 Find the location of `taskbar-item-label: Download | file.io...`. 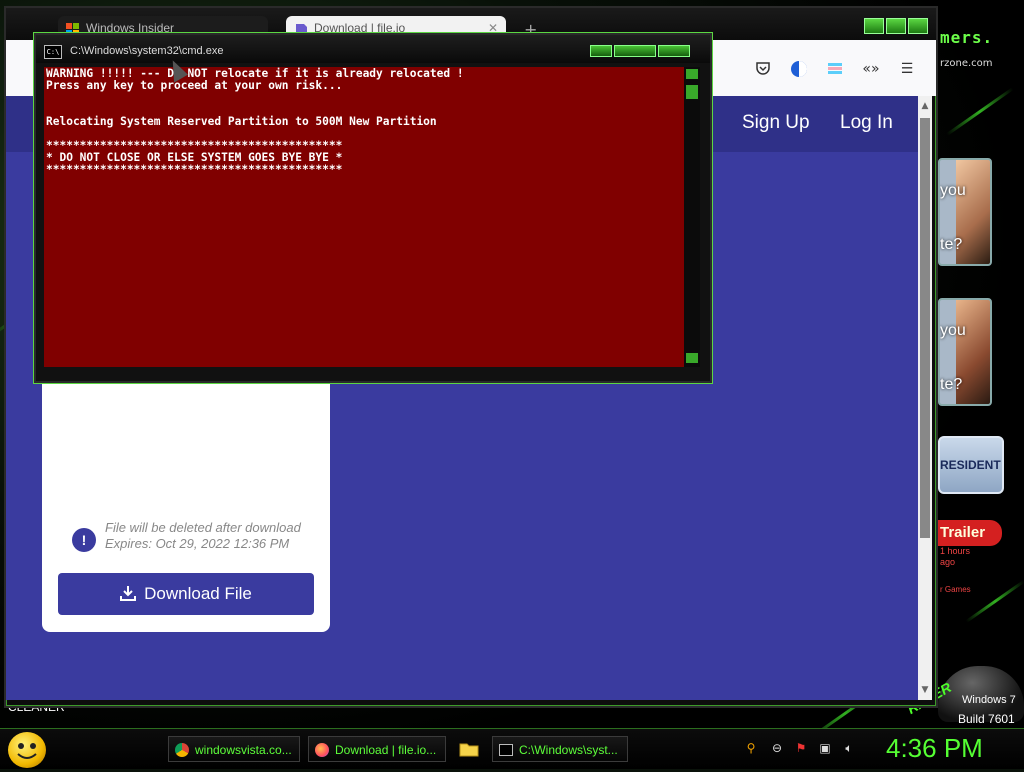

taskbar-item-label: Download | file.io... is located at coordinates (386, 750).